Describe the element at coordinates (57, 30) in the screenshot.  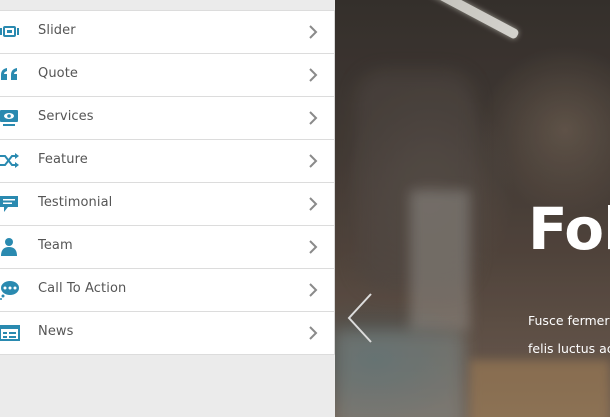
I see `menu-item-label: Slider` at that location.